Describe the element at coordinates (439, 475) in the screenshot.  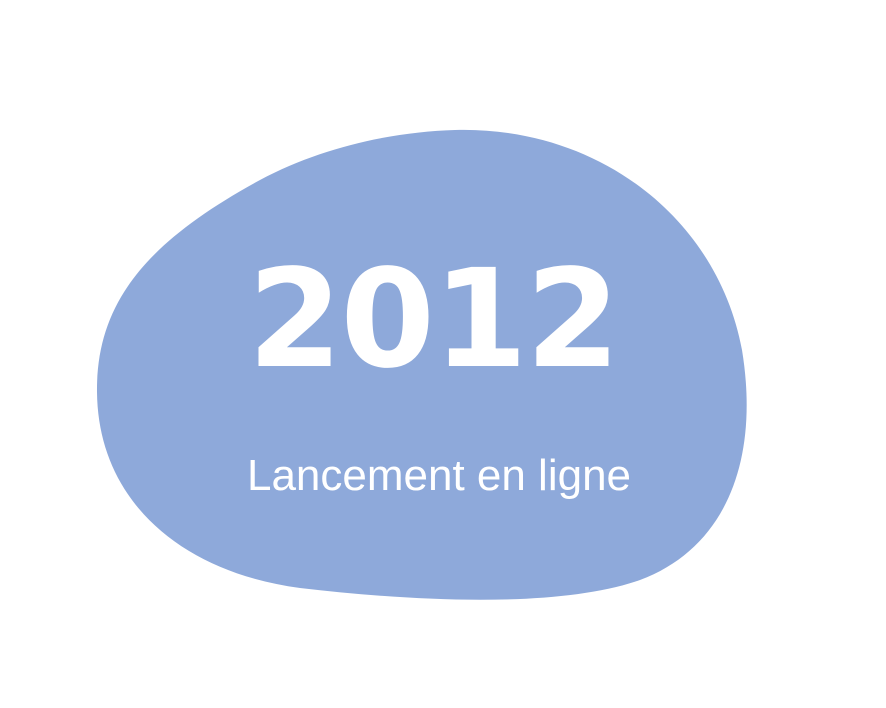
I see `caption-label: Lancement en ligne` at that location.